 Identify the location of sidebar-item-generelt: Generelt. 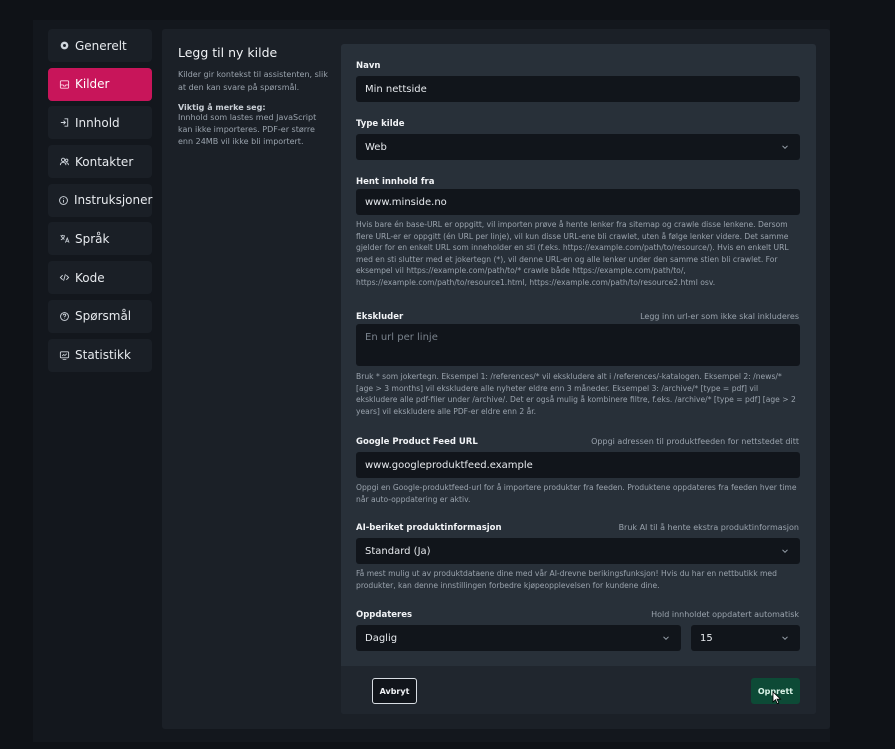
(100, 45).